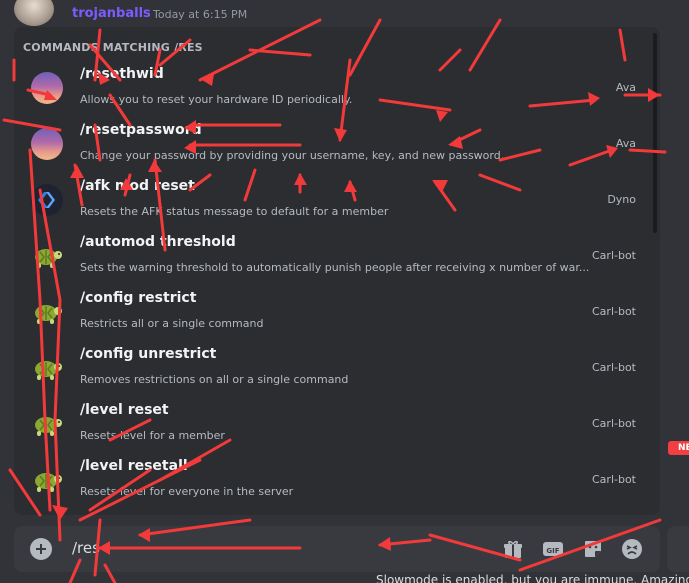 The image size is (689, 583). What do you see at coordinates (655, 133) in the screenshot?
I see `autocomplete-scrollbar` at bounding box center [655, 133].